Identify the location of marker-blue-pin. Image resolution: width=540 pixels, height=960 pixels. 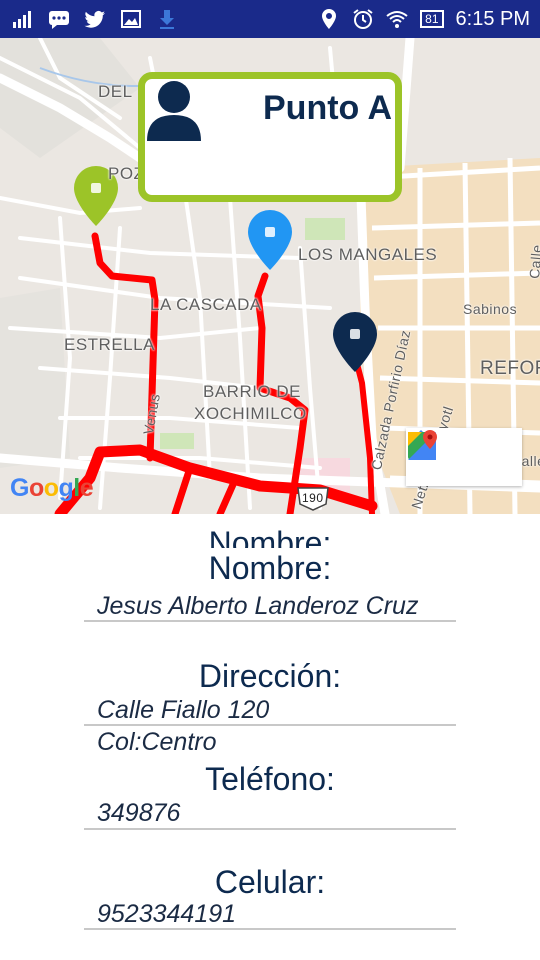
(270, 240).